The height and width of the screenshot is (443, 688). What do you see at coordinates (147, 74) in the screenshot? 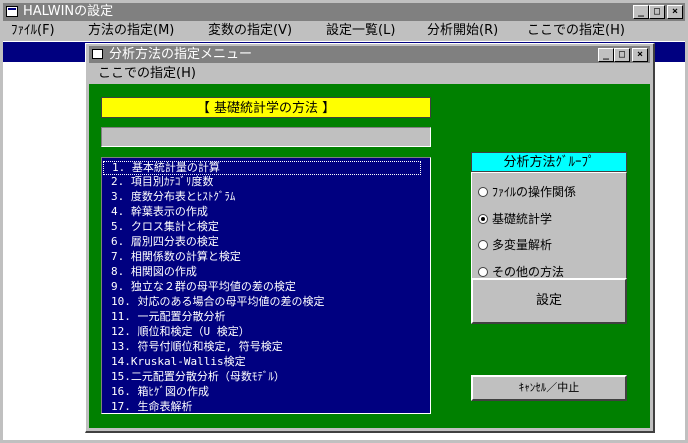
I see `dialog-menu-help: ここでの指定(H)` at bounding box center [147, 74].